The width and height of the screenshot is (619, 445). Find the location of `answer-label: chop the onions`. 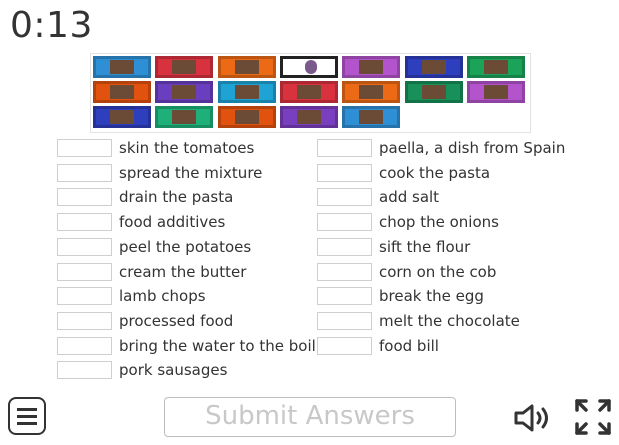

answer-label: chop the onions is located at coordinates (439, 222).